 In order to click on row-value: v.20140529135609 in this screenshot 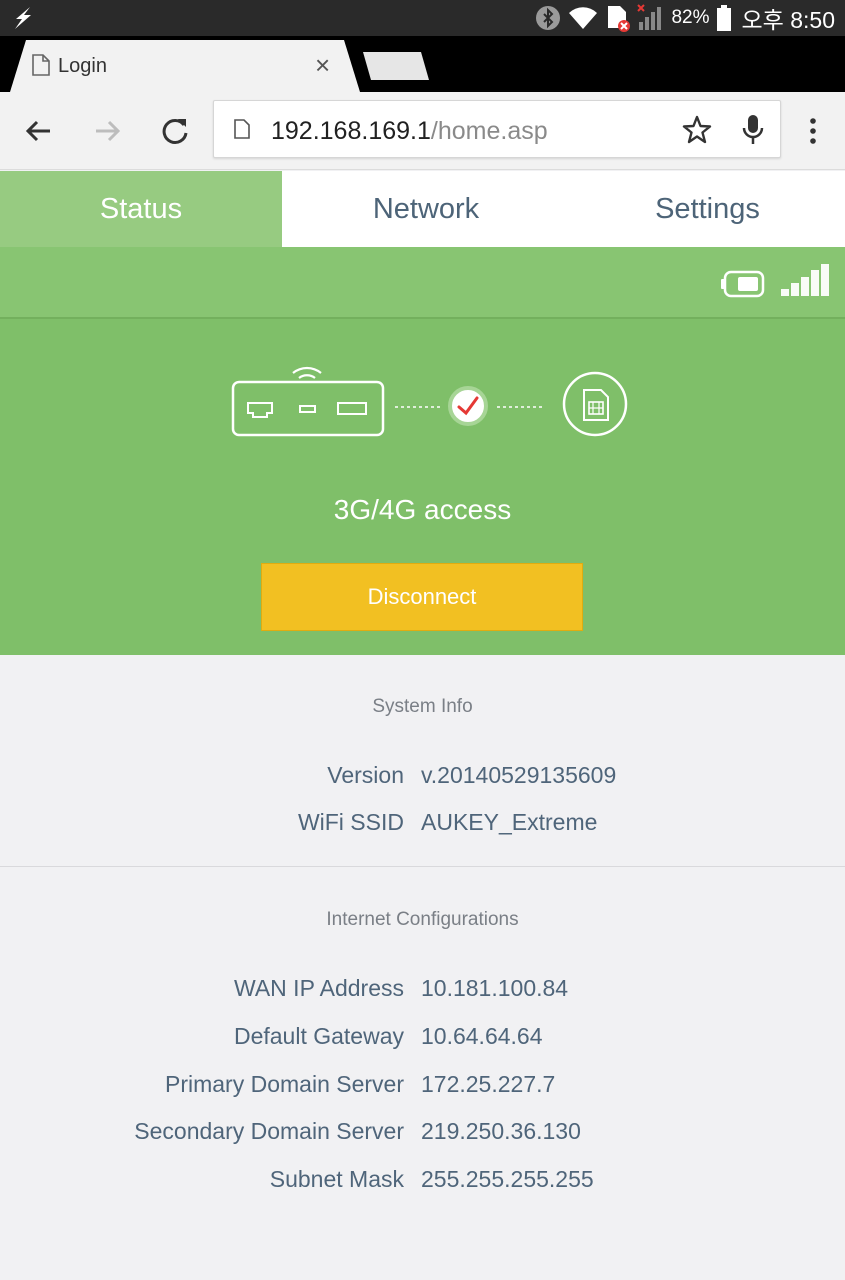, I will do `click(519, 775)`.